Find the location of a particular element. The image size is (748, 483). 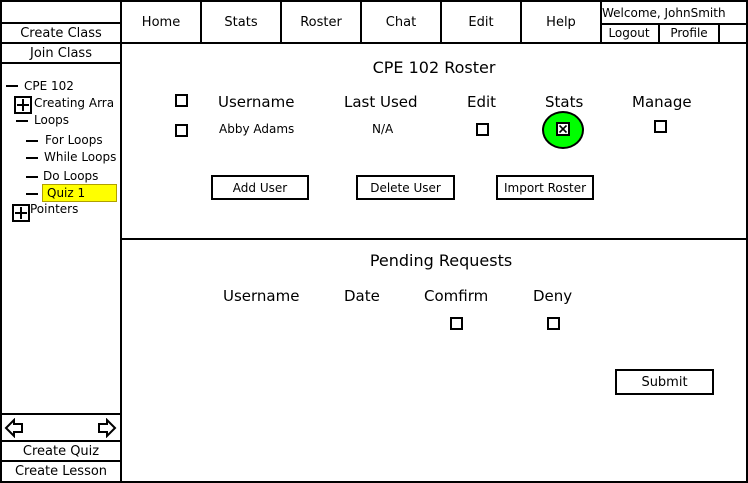

roster-header-stats: Stats is located at coordinates (564, 102).